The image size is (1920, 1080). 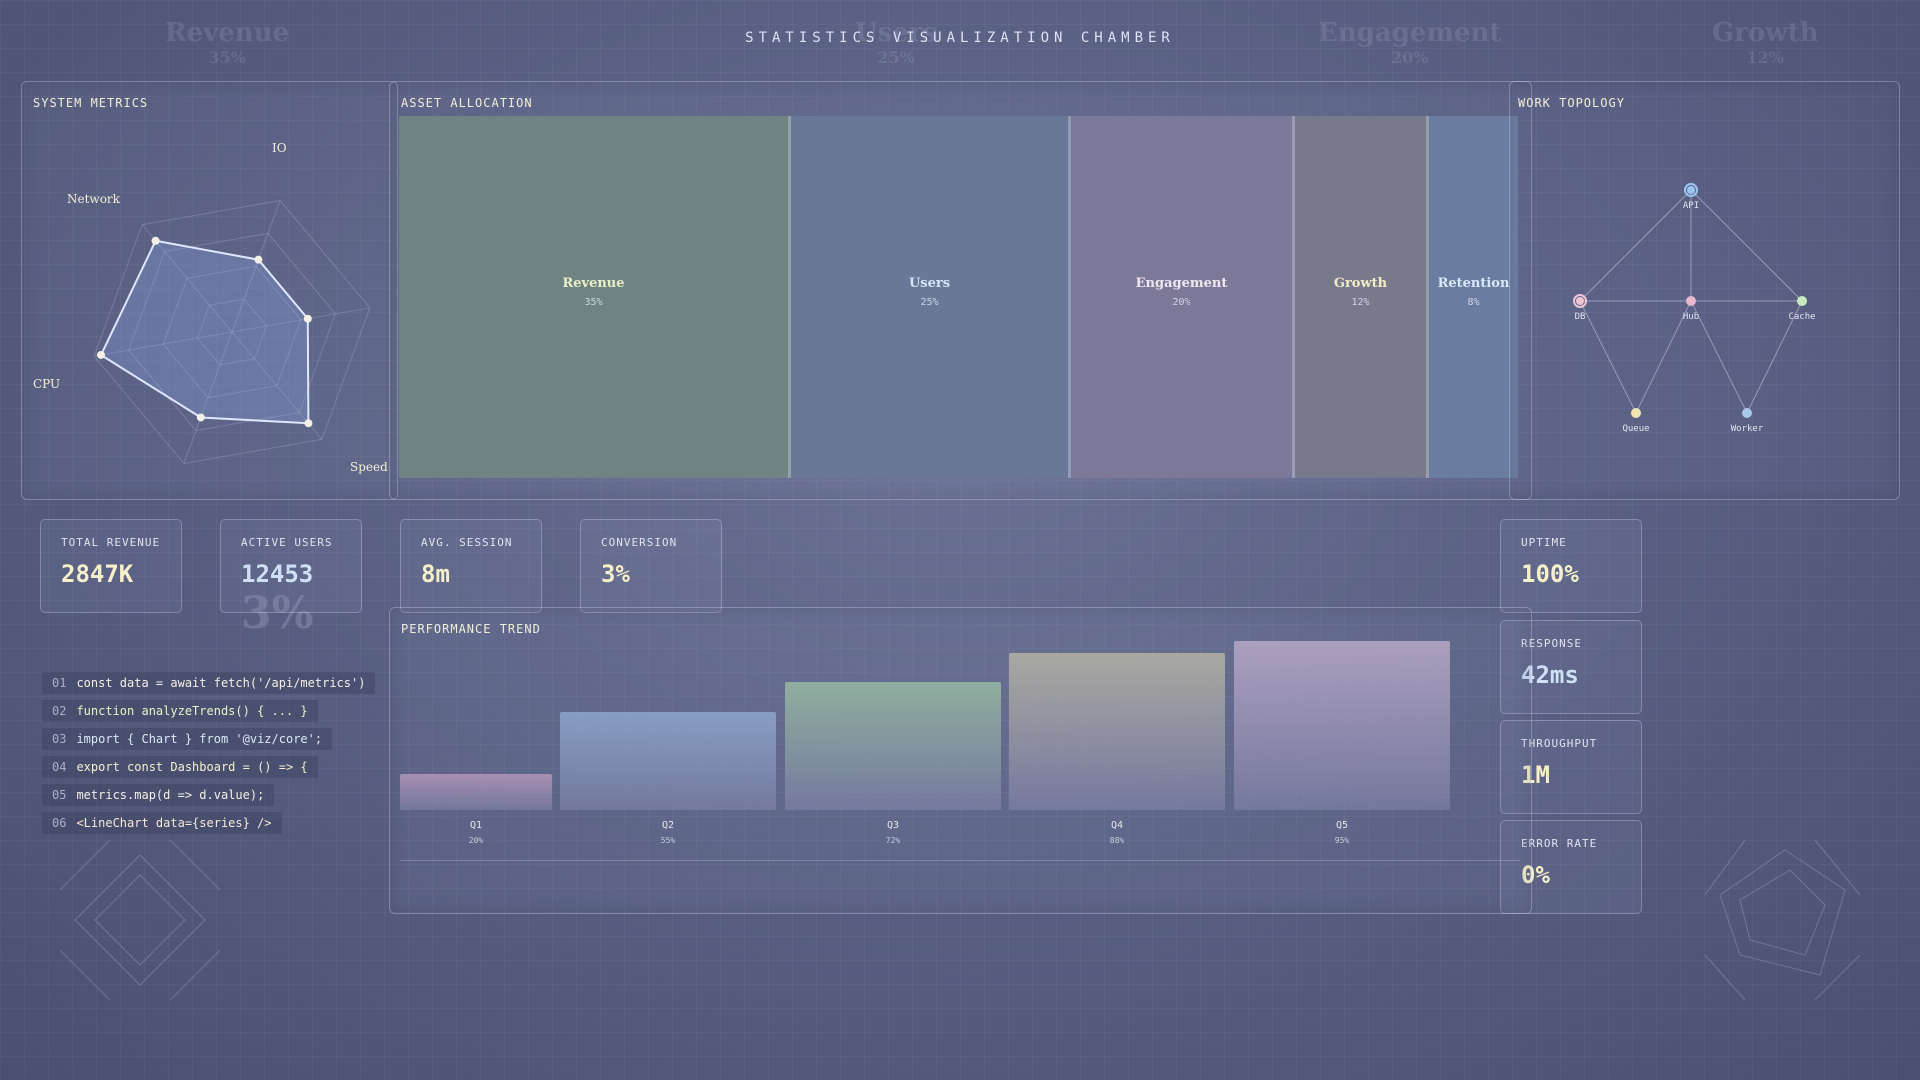 What do you see at coordinates (279, 148) in the screenshot?
I see `radar-axis-label-io: IO` at bounding box center [279, 148].